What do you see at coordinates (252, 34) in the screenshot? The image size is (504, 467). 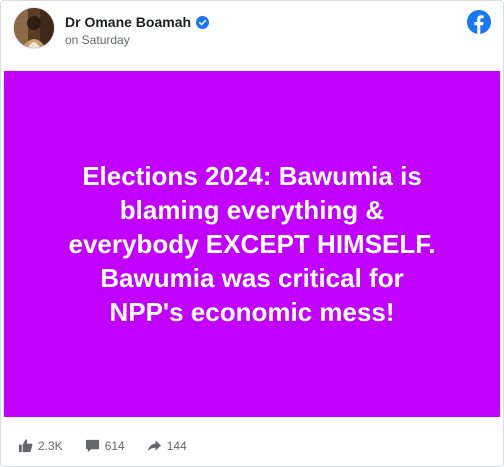 I see `post-header: Dr Omane Boamah on Saturday` at bounding box center [252, 34].